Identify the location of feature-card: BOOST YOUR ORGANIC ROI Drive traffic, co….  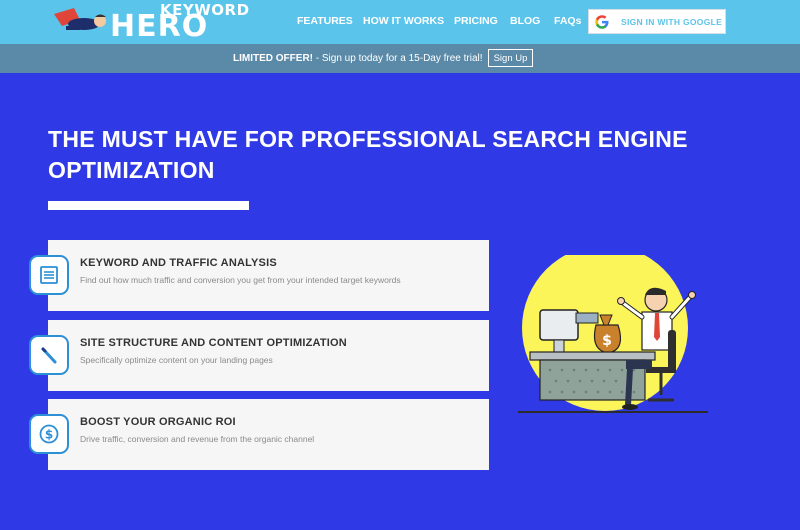
(268, 434).